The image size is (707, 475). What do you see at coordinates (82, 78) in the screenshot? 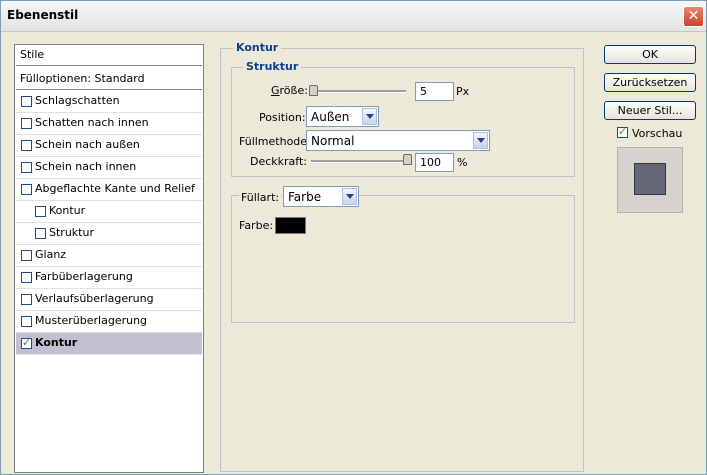
I see `list-item-label: Fülloptionen: Standard` at bounding box center [82, 78].